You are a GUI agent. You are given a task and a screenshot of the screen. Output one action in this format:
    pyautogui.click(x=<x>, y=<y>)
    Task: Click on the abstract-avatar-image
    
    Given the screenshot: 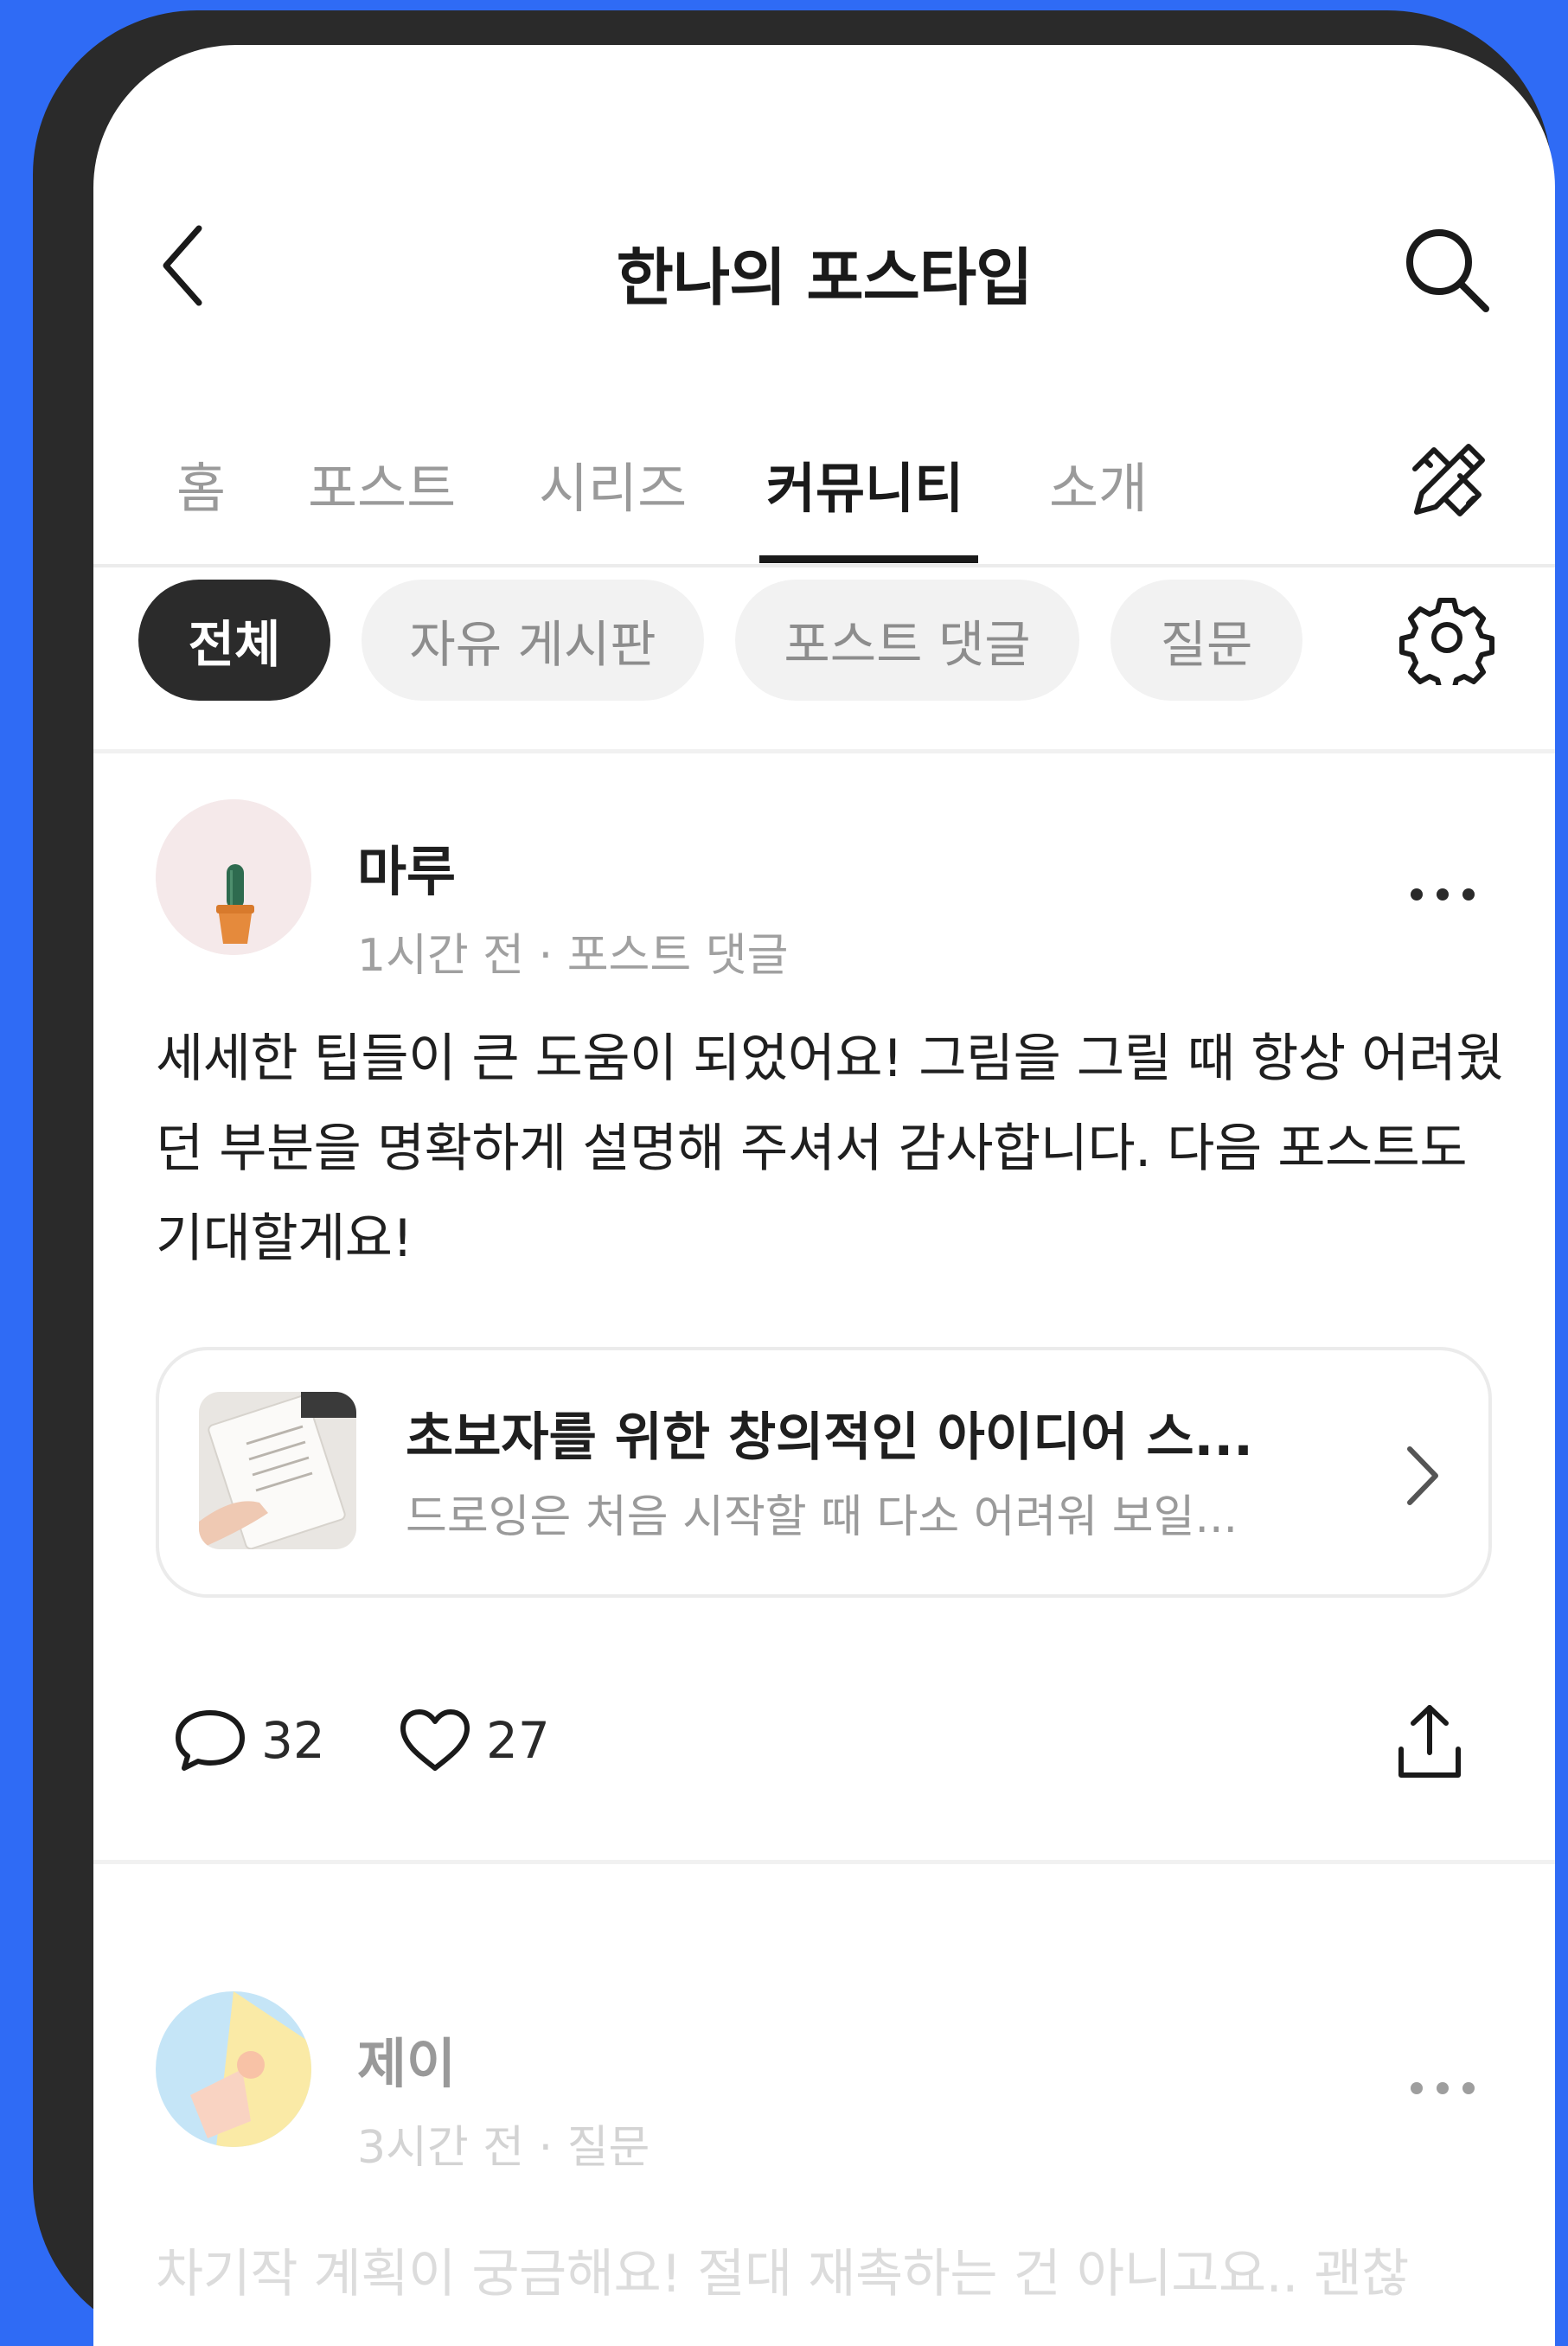 What is the action you would take?
    pyautogui.click(x=233, y=2069)
    